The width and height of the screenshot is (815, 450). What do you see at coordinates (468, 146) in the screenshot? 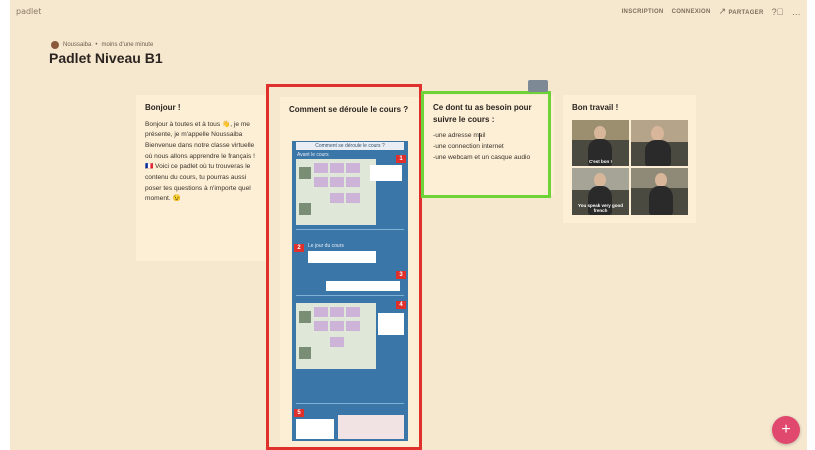
I see `requirement-item: -une connection internet` at bounding box center [468, 146].